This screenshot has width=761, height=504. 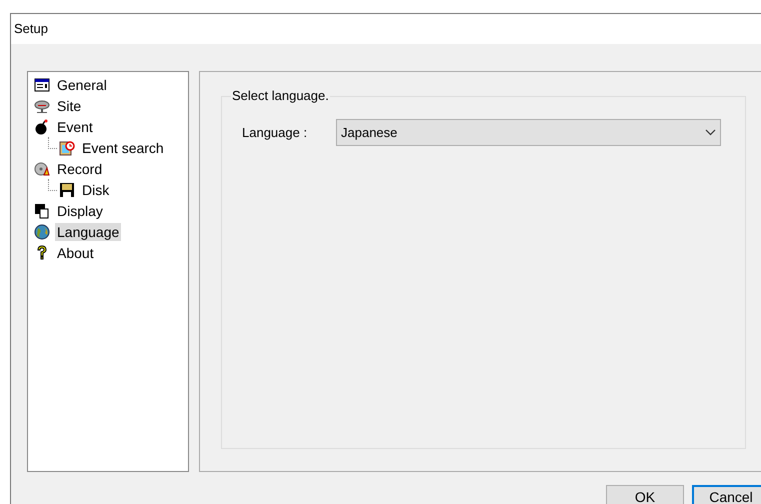 I want to click on tree-item: Language, so click(x=88, y=231).